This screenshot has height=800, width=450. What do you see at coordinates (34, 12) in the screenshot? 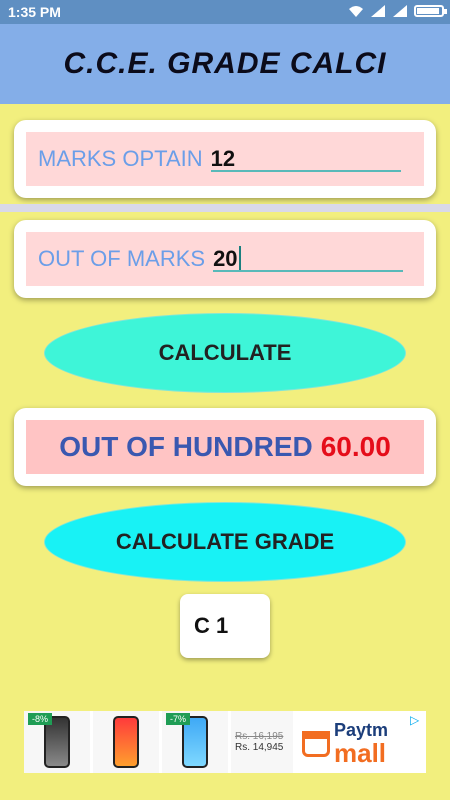
I see `status-time: 1:35 PM` at bounding box center [34, 12].